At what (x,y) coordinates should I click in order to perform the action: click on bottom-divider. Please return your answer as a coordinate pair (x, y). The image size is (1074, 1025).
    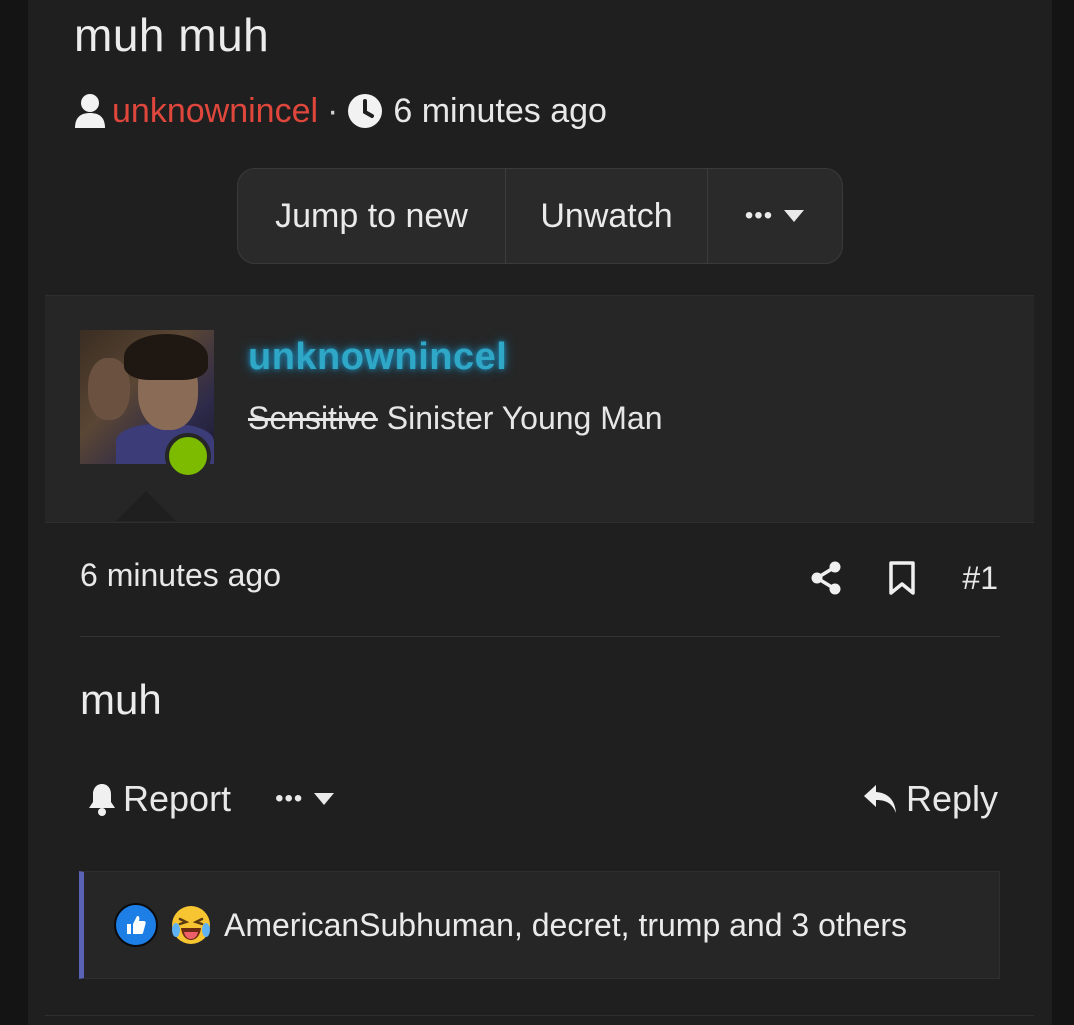
    Looking at the image, I should click on (539, 1015).